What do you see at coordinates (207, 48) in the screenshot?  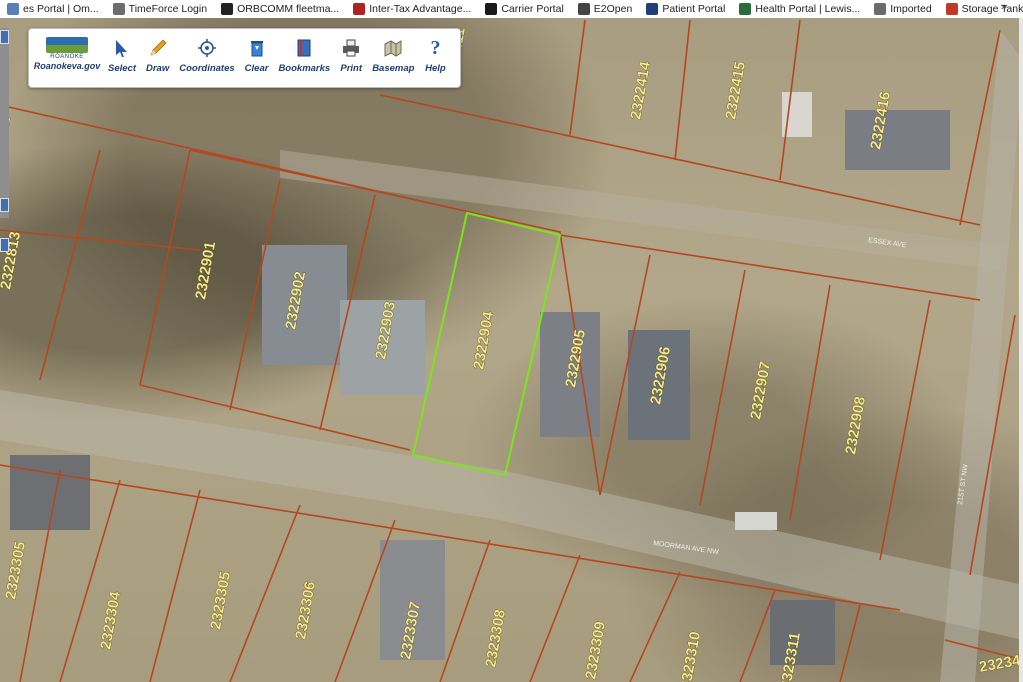 I see `crosshair-icon` at bounding box center [207, 48].